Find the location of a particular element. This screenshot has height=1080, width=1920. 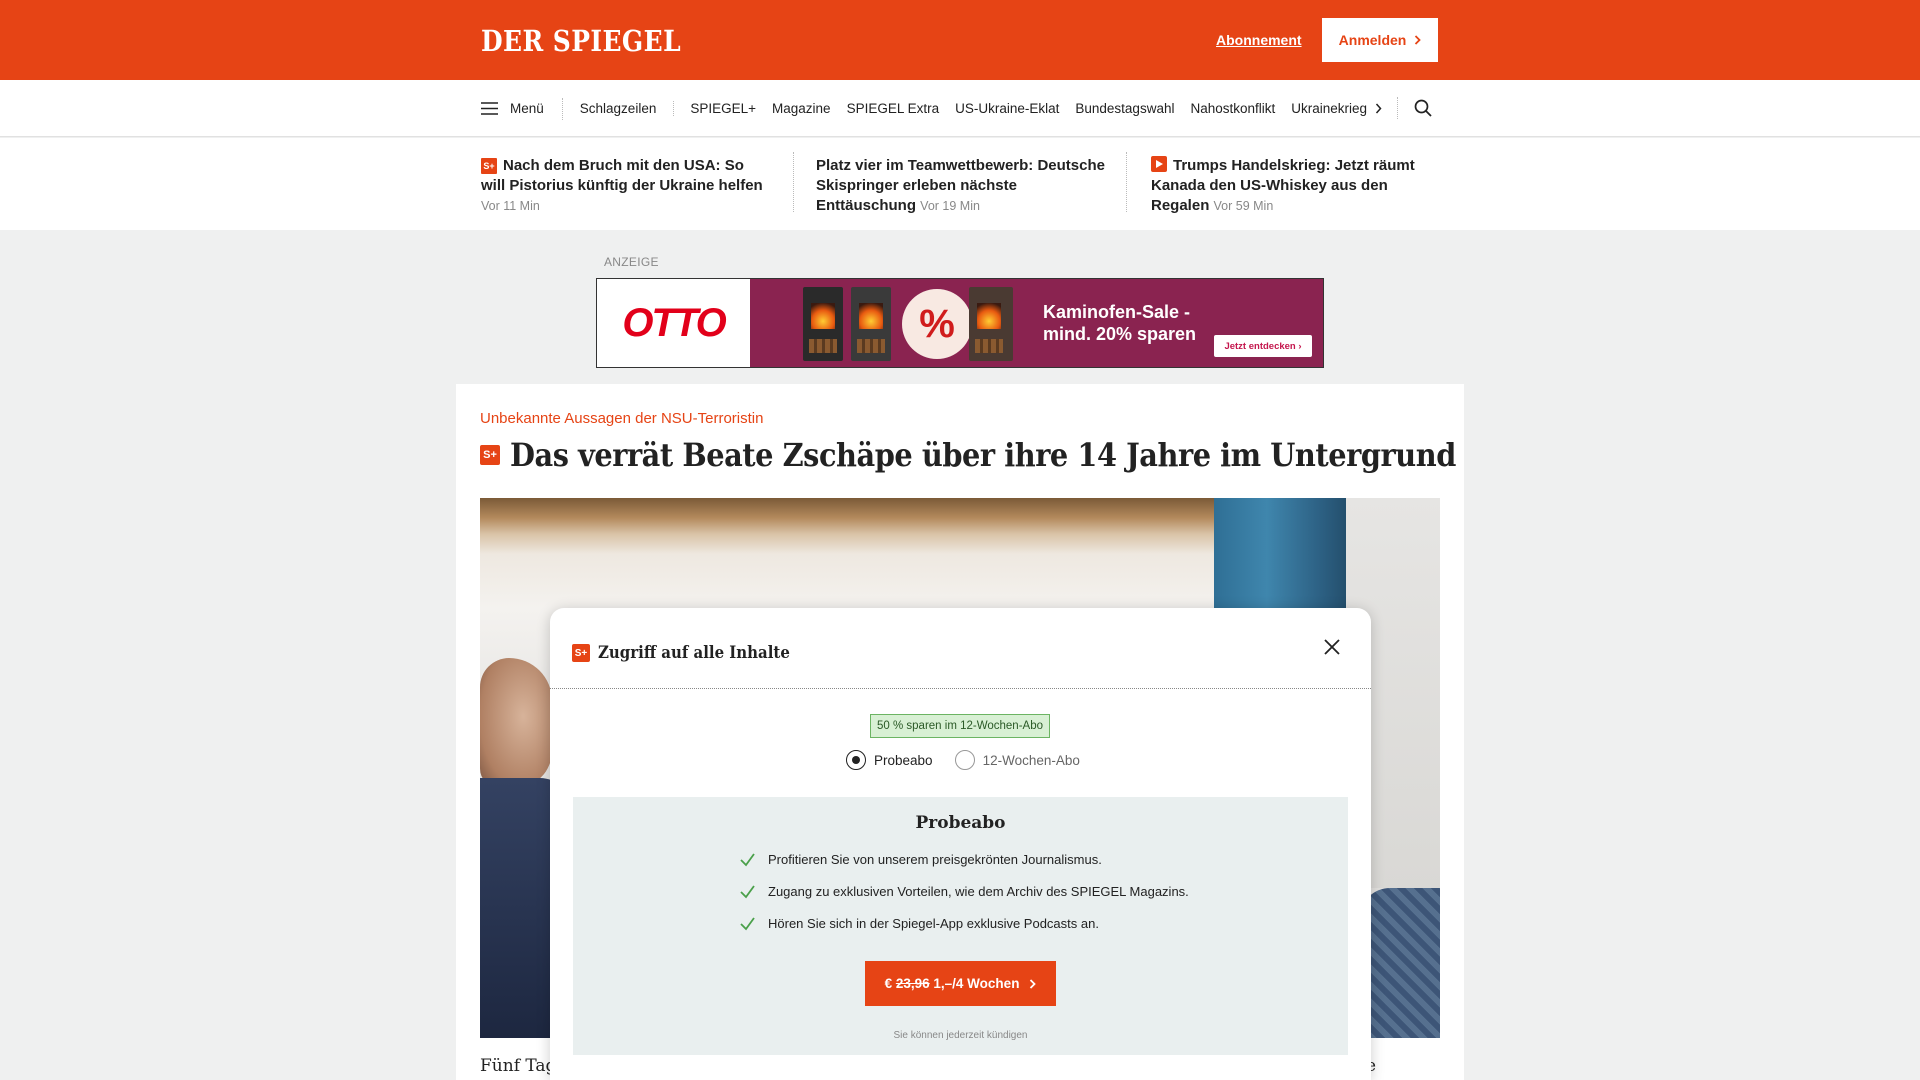

plan-option-12-wochen-abo: 12-Wochen-Abo is located at coordinates (1017, 760).